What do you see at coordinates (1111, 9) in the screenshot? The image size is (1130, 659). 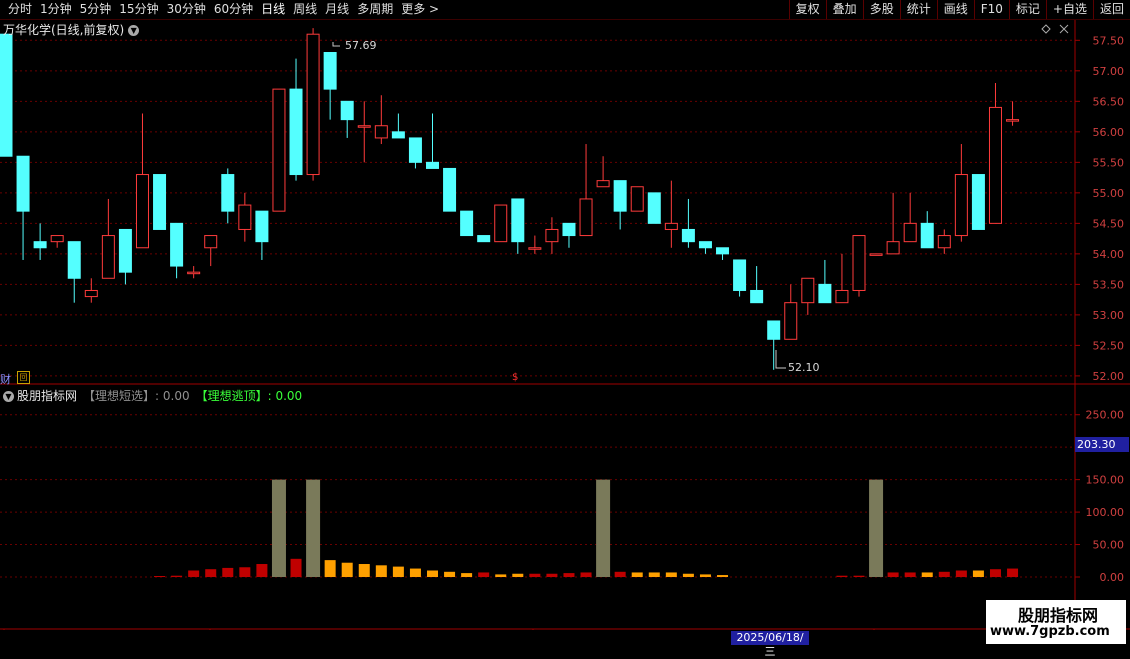 I see `toolbar-button: 返回` at bounding box center [1111, 9].